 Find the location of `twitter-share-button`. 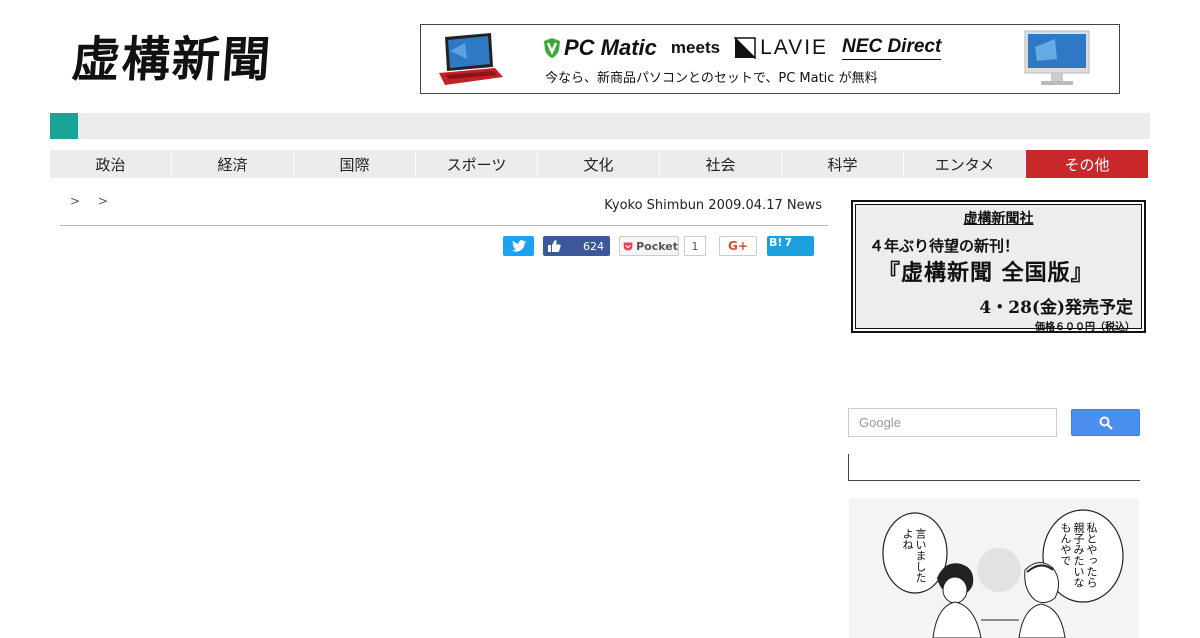

twitter-share-button is located at coordinates (518, 246).